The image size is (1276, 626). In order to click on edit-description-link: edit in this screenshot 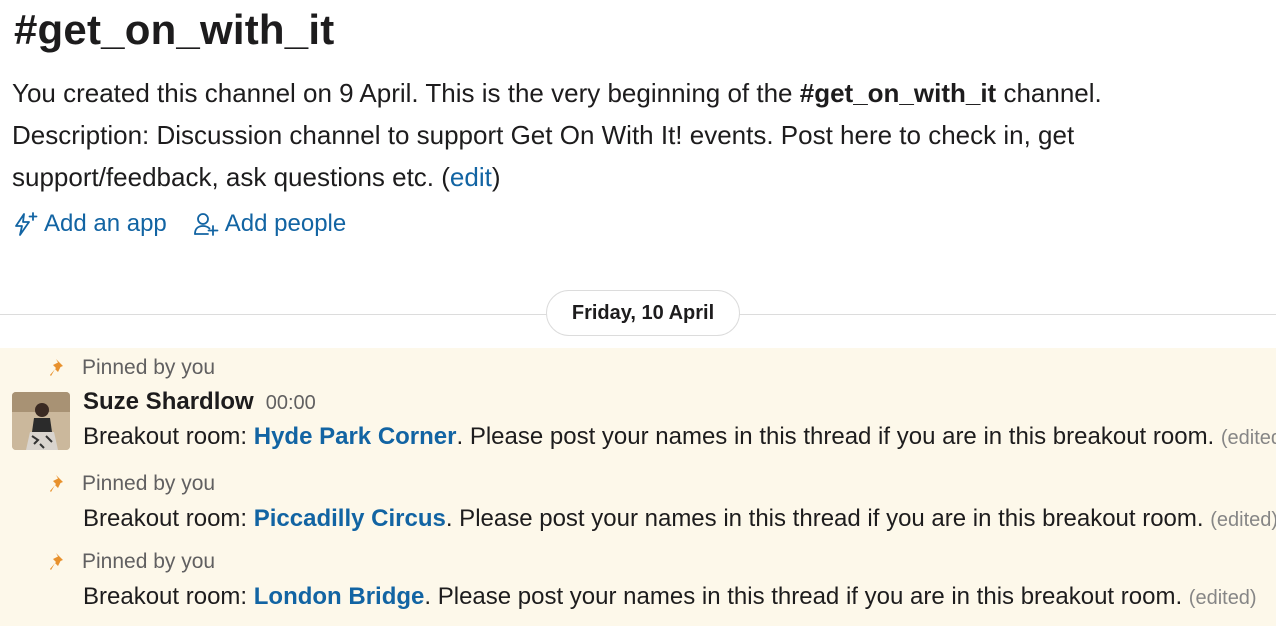, I will do `click(471, 177)`.